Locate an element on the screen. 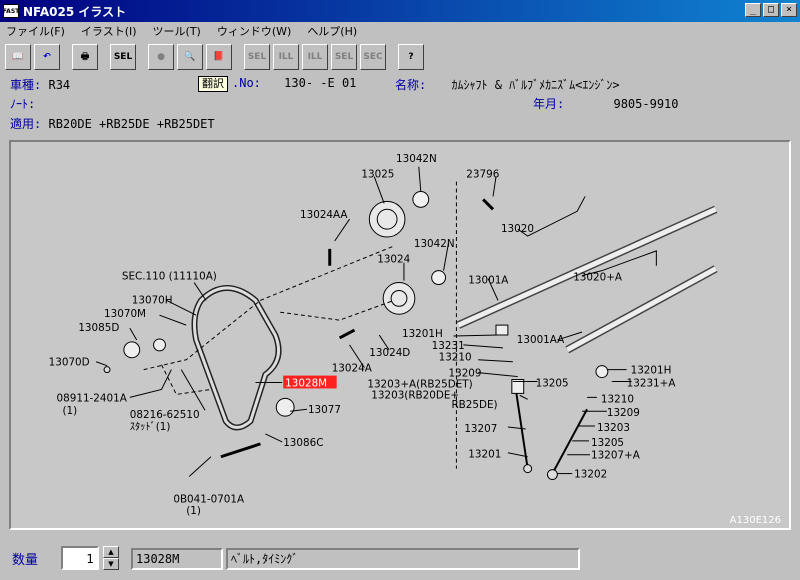 This screenshot has width=800, height=580. diagram-label: 13086C is located at coordinates (303, 443).